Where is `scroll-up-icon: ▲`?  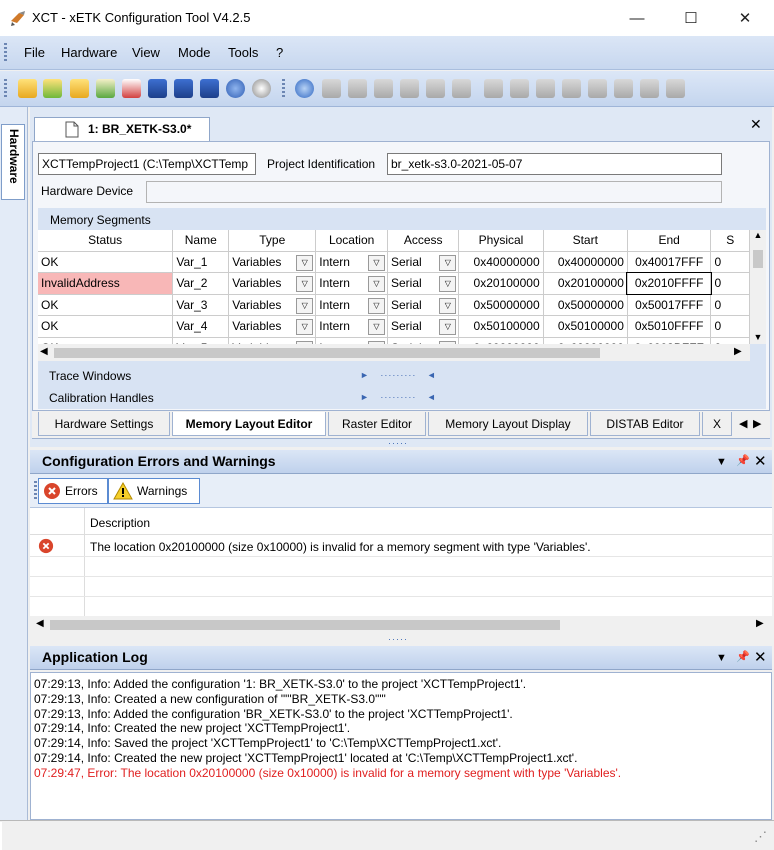 scroll-up-icon: ▲ is located at coordinates (758, 235).